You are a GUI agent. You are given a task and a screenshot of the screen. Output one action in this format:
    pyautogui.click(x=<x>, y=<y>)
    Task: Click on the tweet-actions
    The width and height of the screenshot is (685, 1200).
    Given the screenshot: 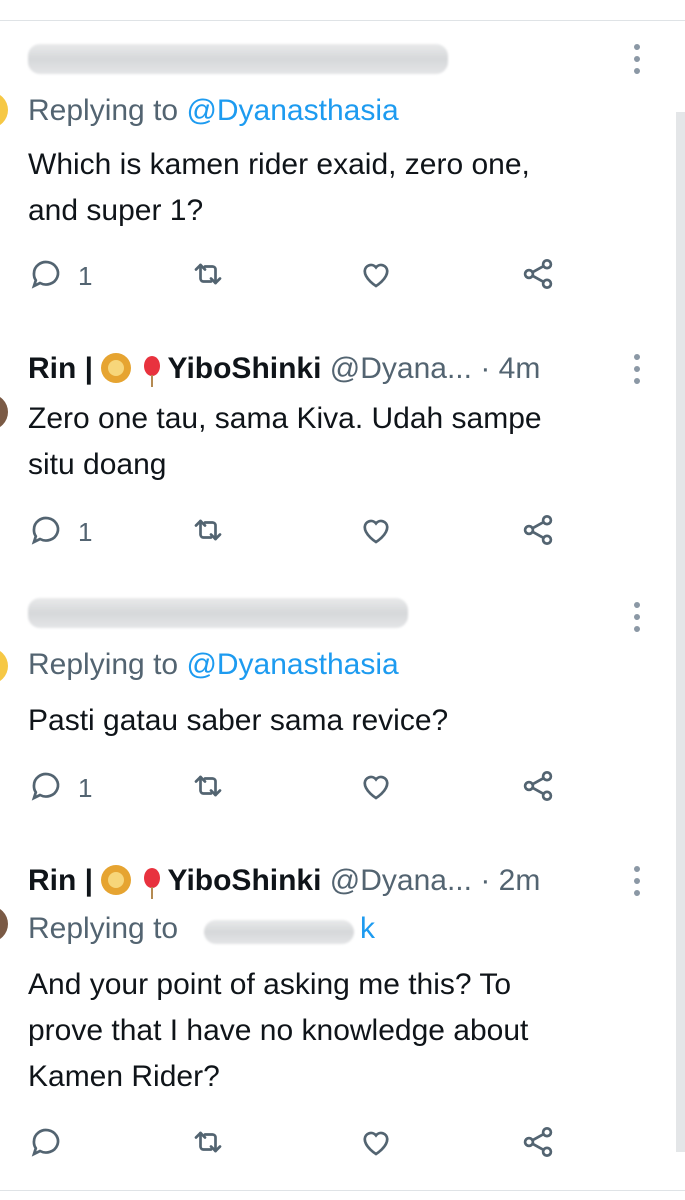 What is the action you would take?
    pyautogui.click(x=328, y=1144)
    